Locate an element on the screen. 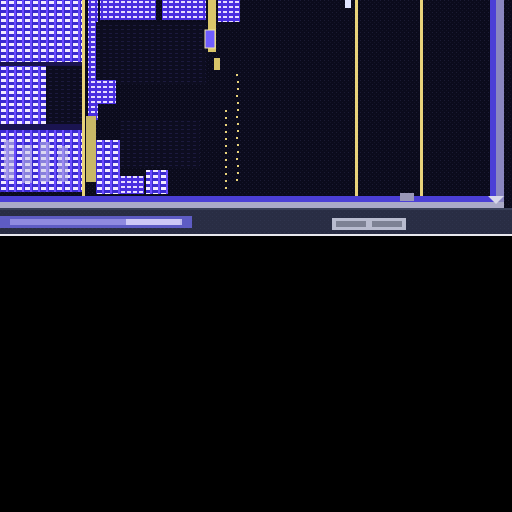  dark-region-center is located at coordinates (297, 98).